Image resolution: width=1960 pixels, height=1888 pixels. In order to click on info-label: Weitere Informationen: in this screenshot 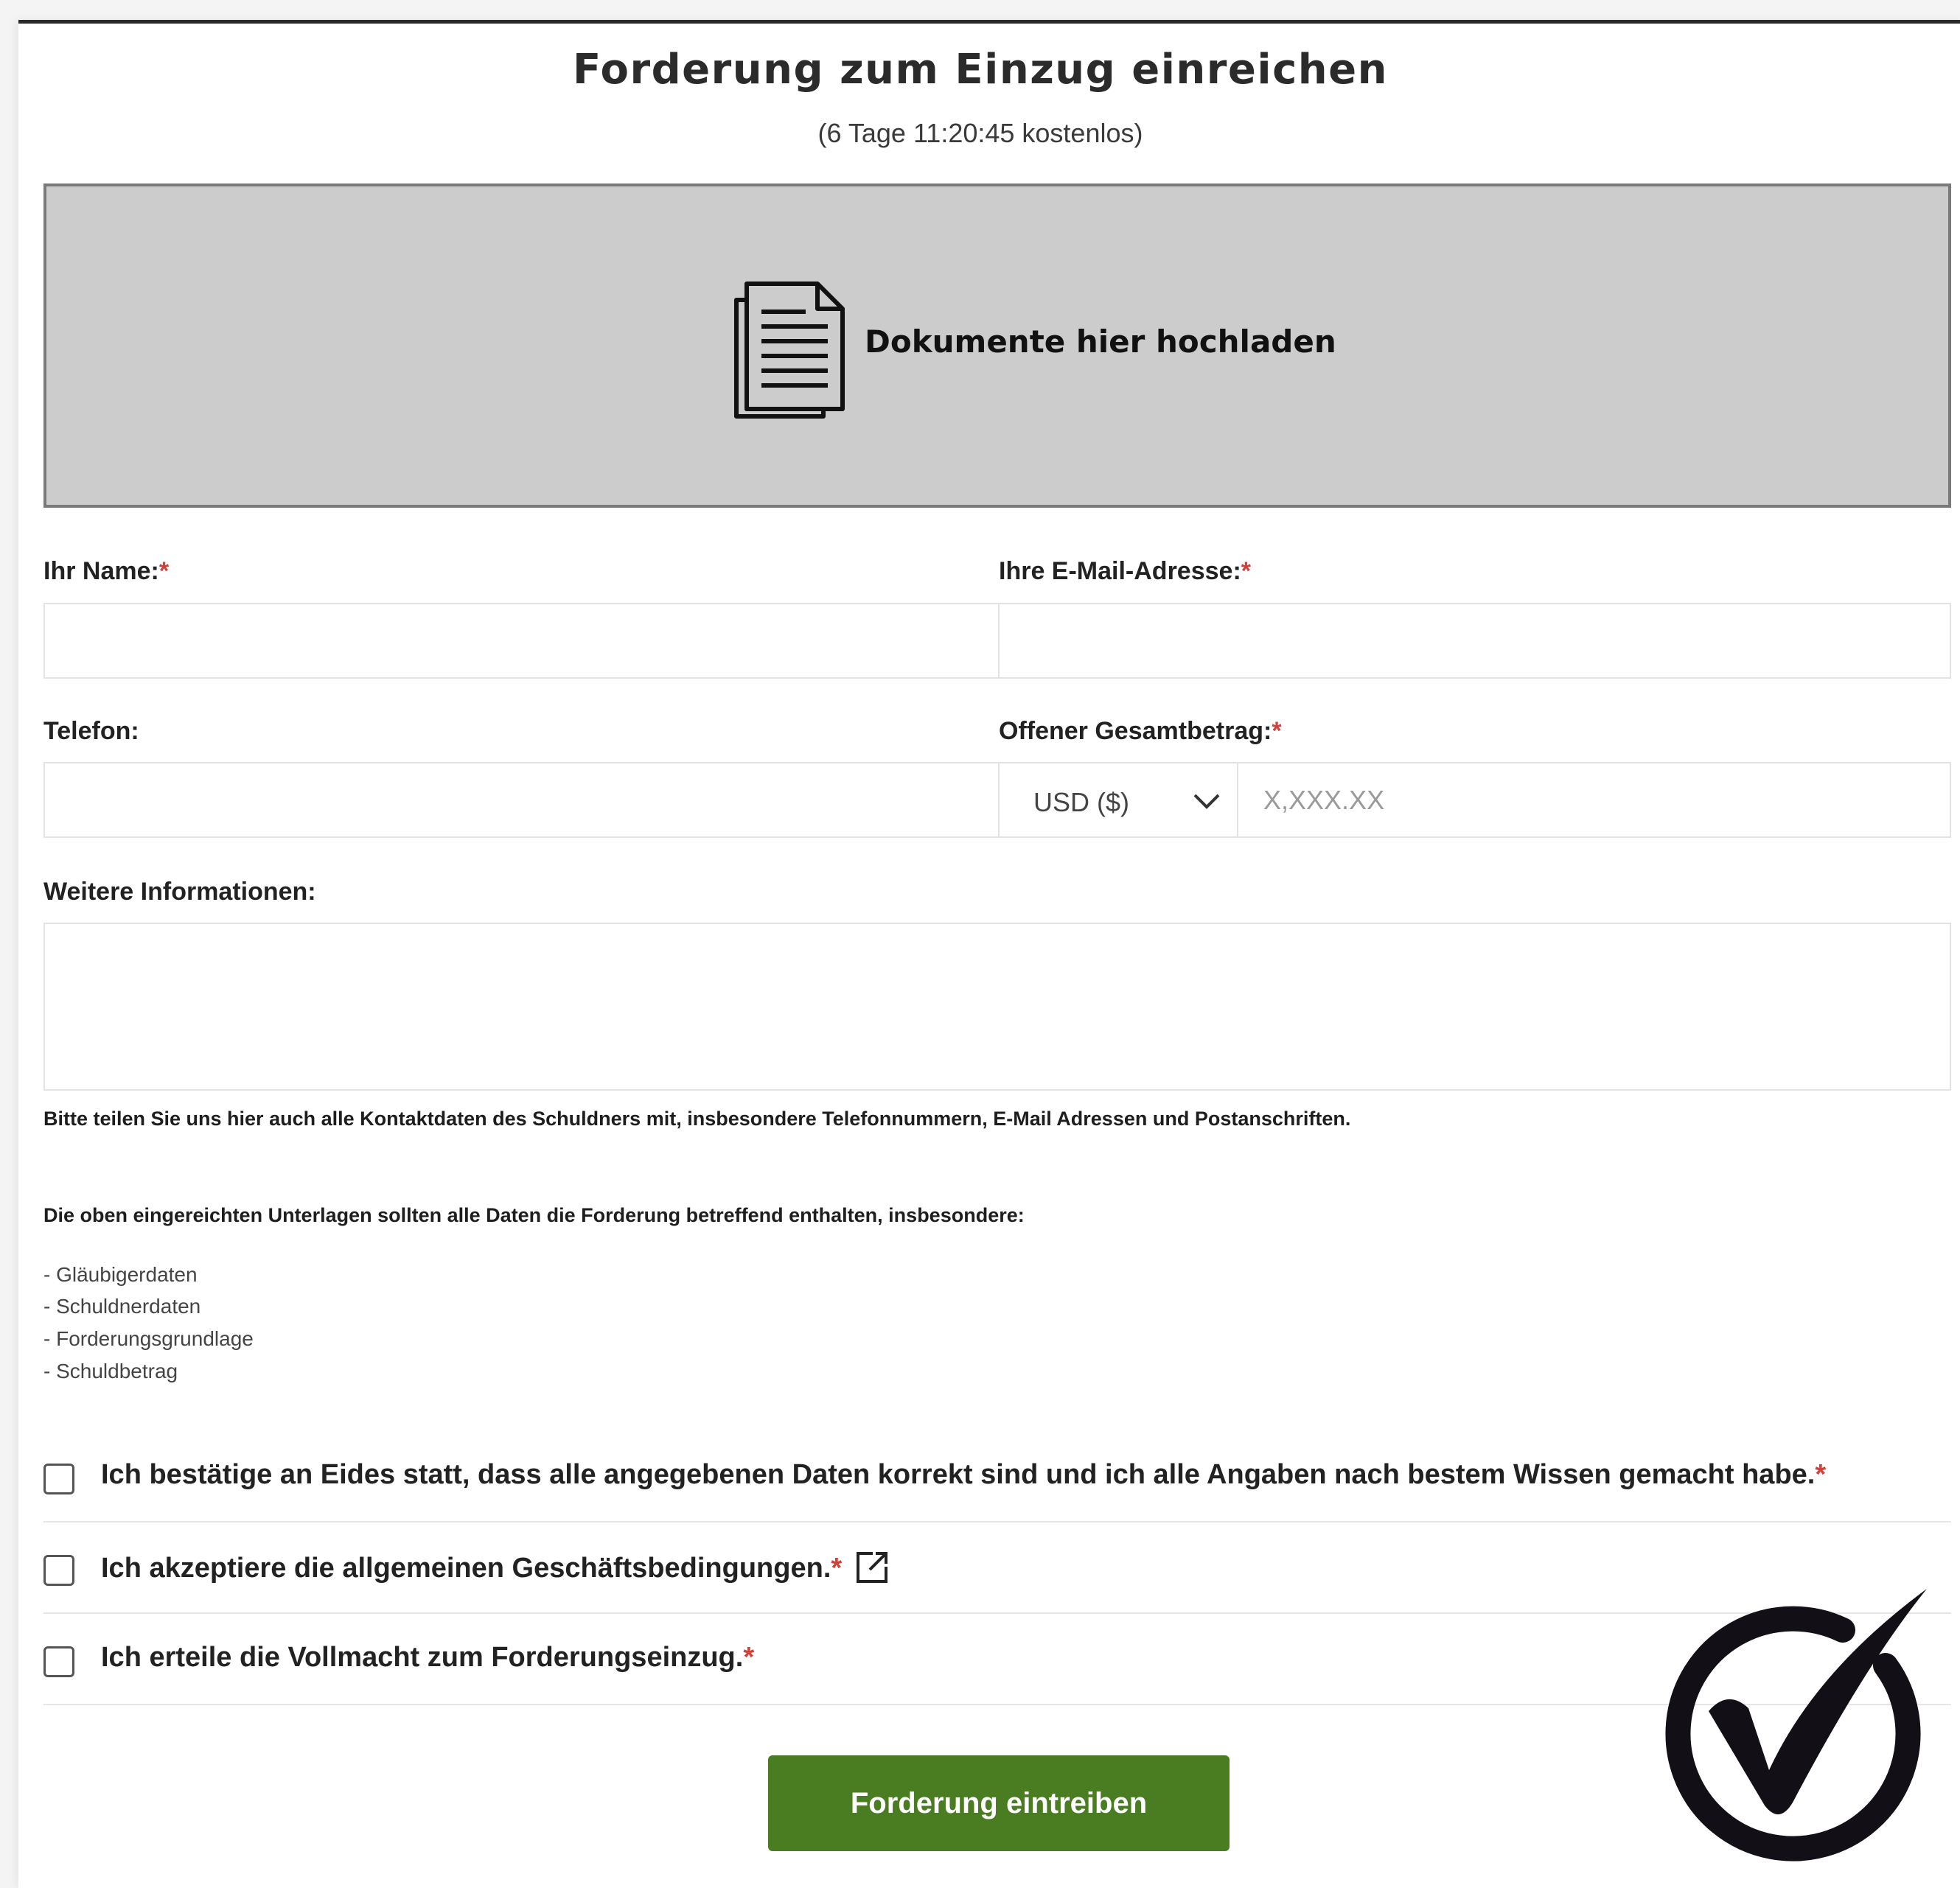, I will do `click(179, 892)`.